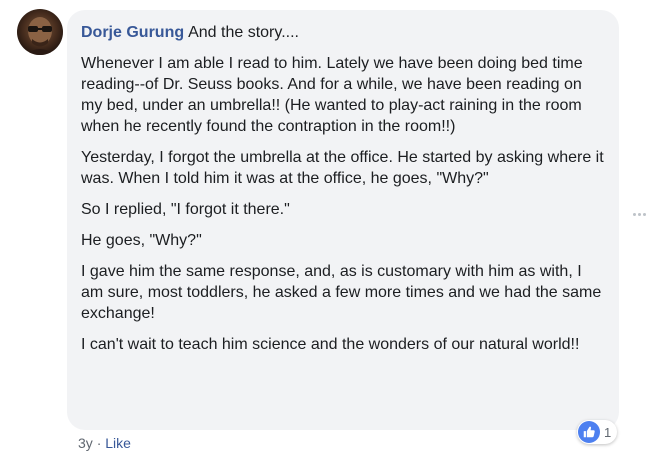  I want to click on reaction-count: 1, so click(608, 432).